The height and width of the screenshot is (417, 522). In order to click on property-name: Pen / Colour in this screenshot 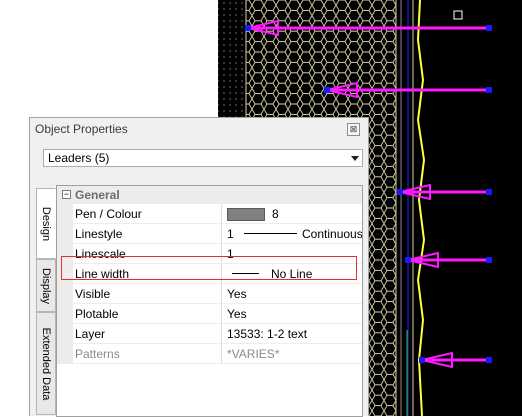, I will do `click(108, 214)`.